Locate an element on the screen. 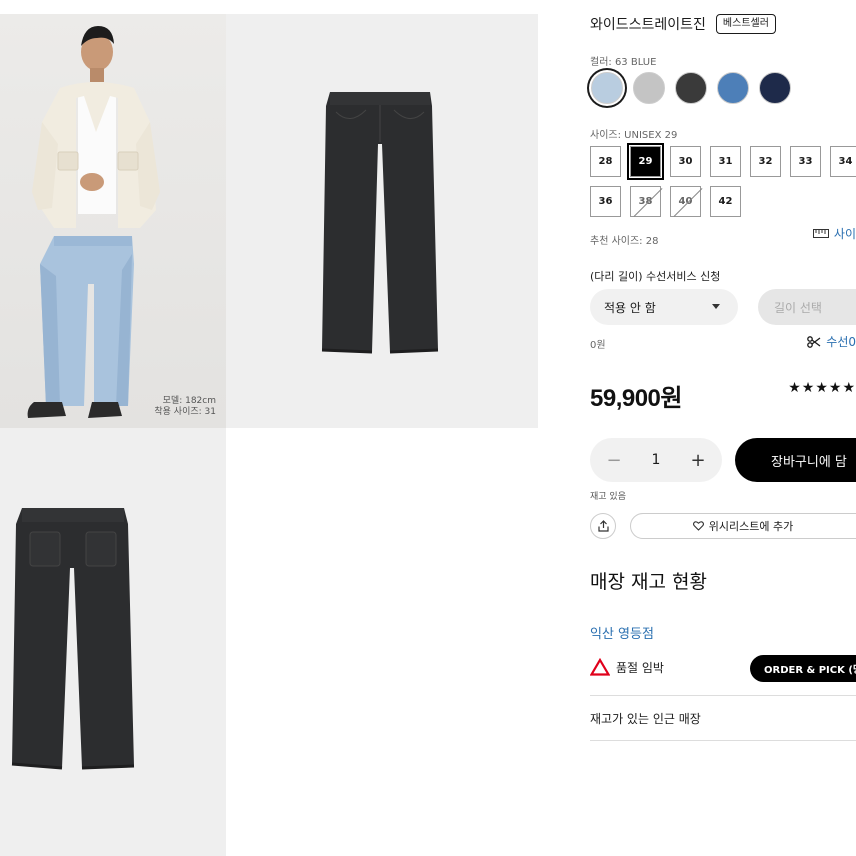 The width and height of the screenshot is (856, 856). size-option-34: 34 is located at coordinates (843, 161).